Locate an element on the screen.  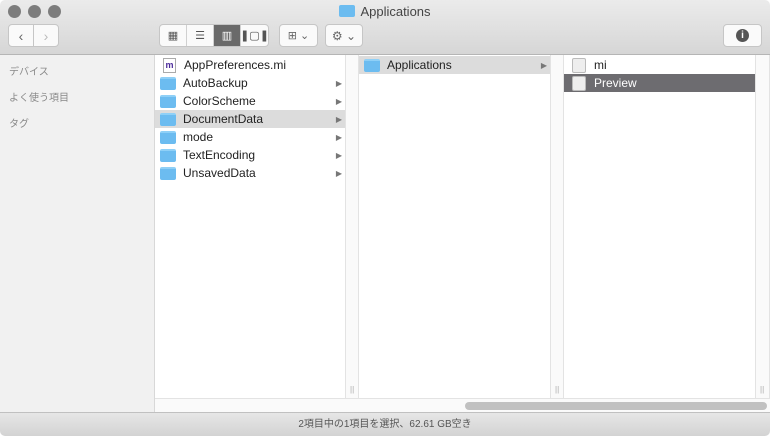
list-view-button: ☰ is located at coordinates (200, 35).